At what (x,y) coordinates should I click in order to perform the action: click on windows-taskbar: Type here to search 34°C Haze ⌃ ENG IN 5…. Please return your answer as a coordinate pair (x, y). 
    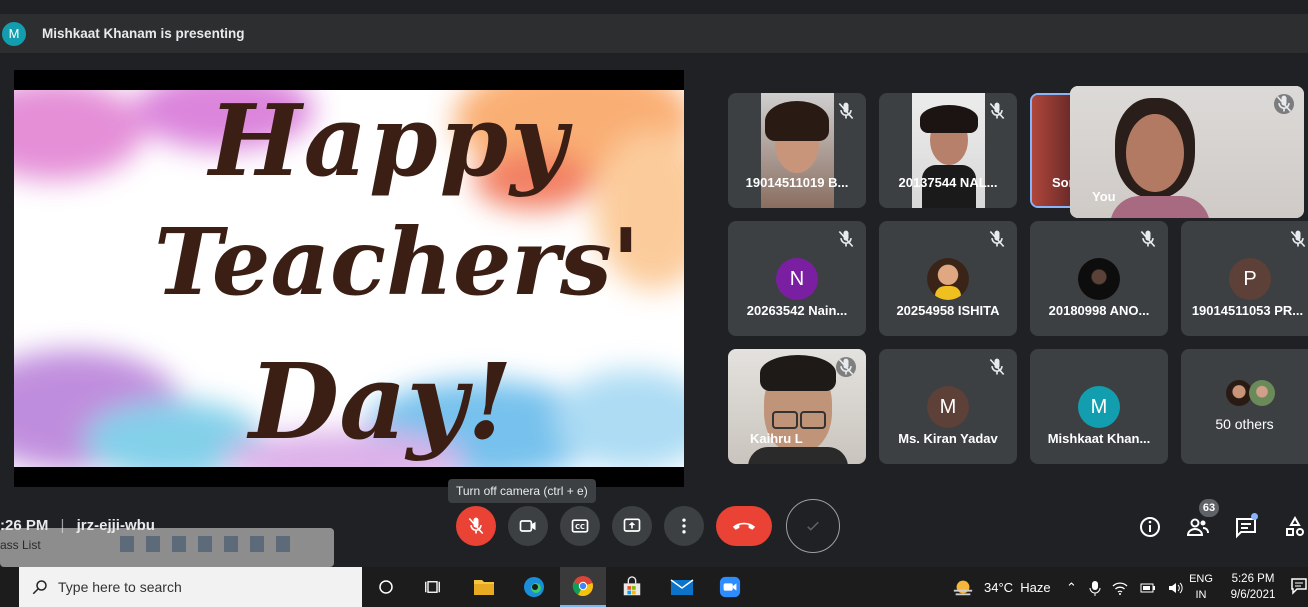
    Looking at the image, I should click on (654, 587).